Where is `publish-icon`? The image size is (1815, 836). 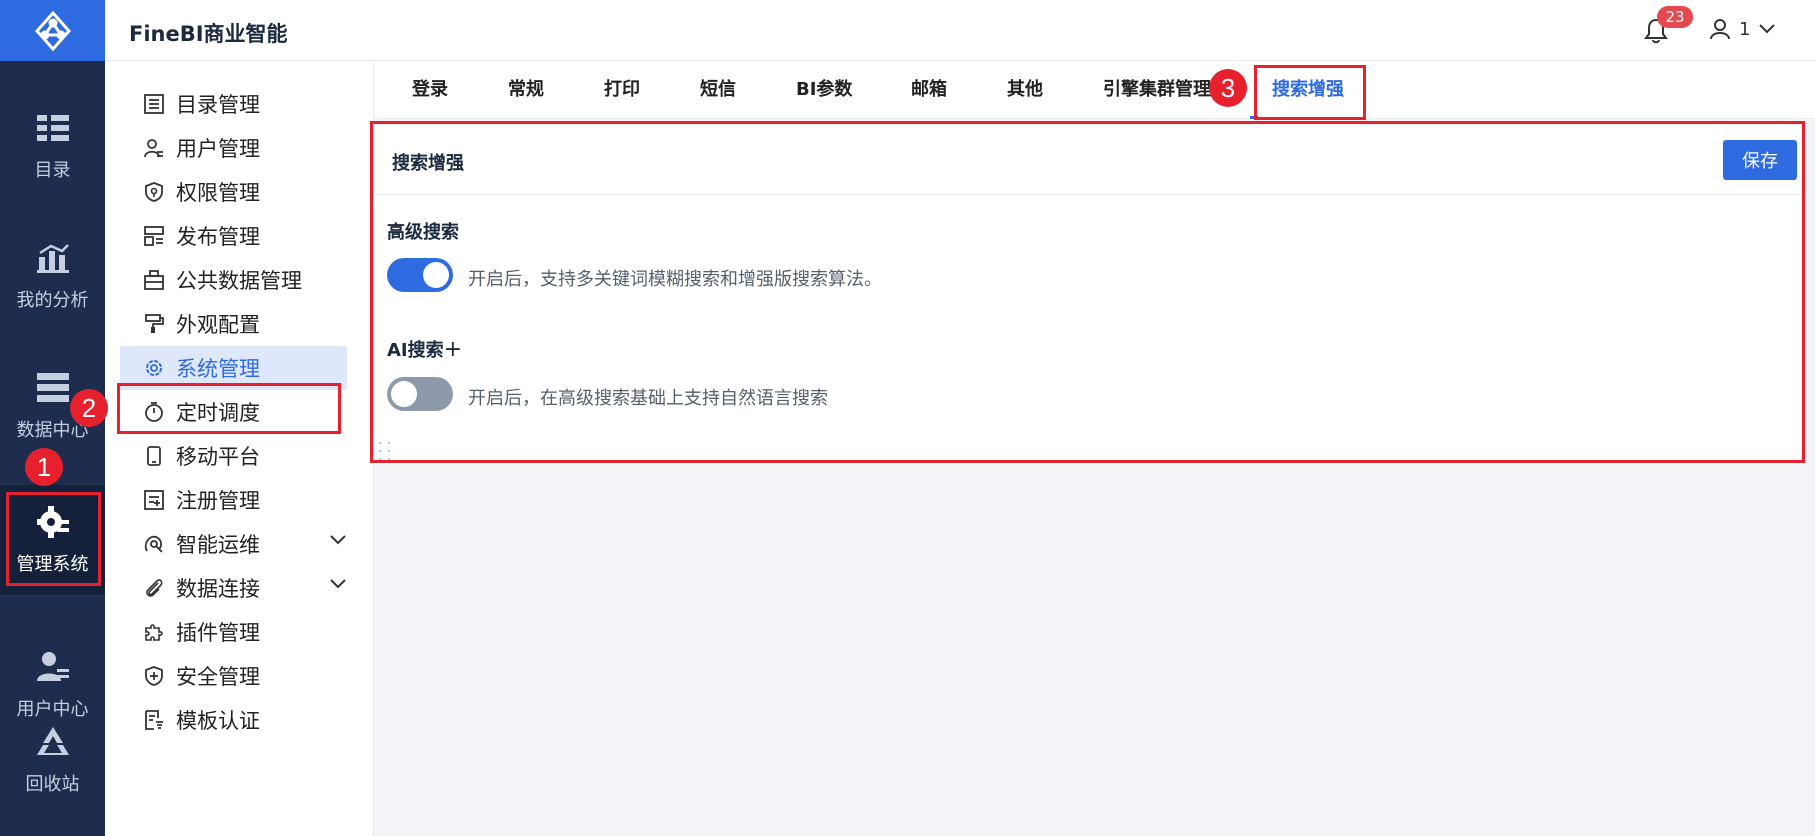 publish-icon is located at coordinates (154, 236).